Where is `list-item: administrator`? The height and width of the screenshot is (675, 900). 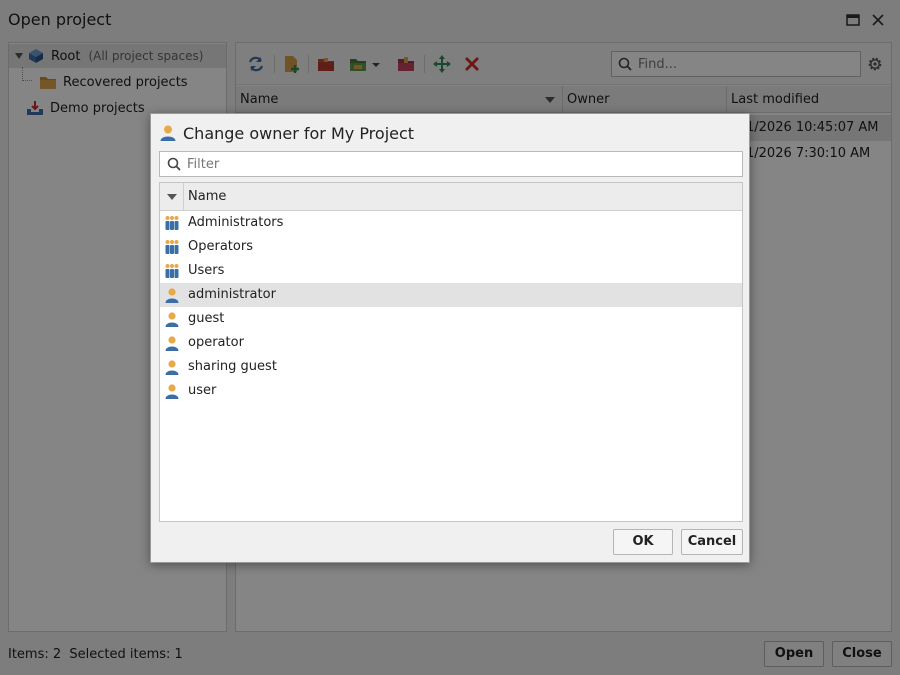 list-item: administrator is located at coordinates (451, 295).